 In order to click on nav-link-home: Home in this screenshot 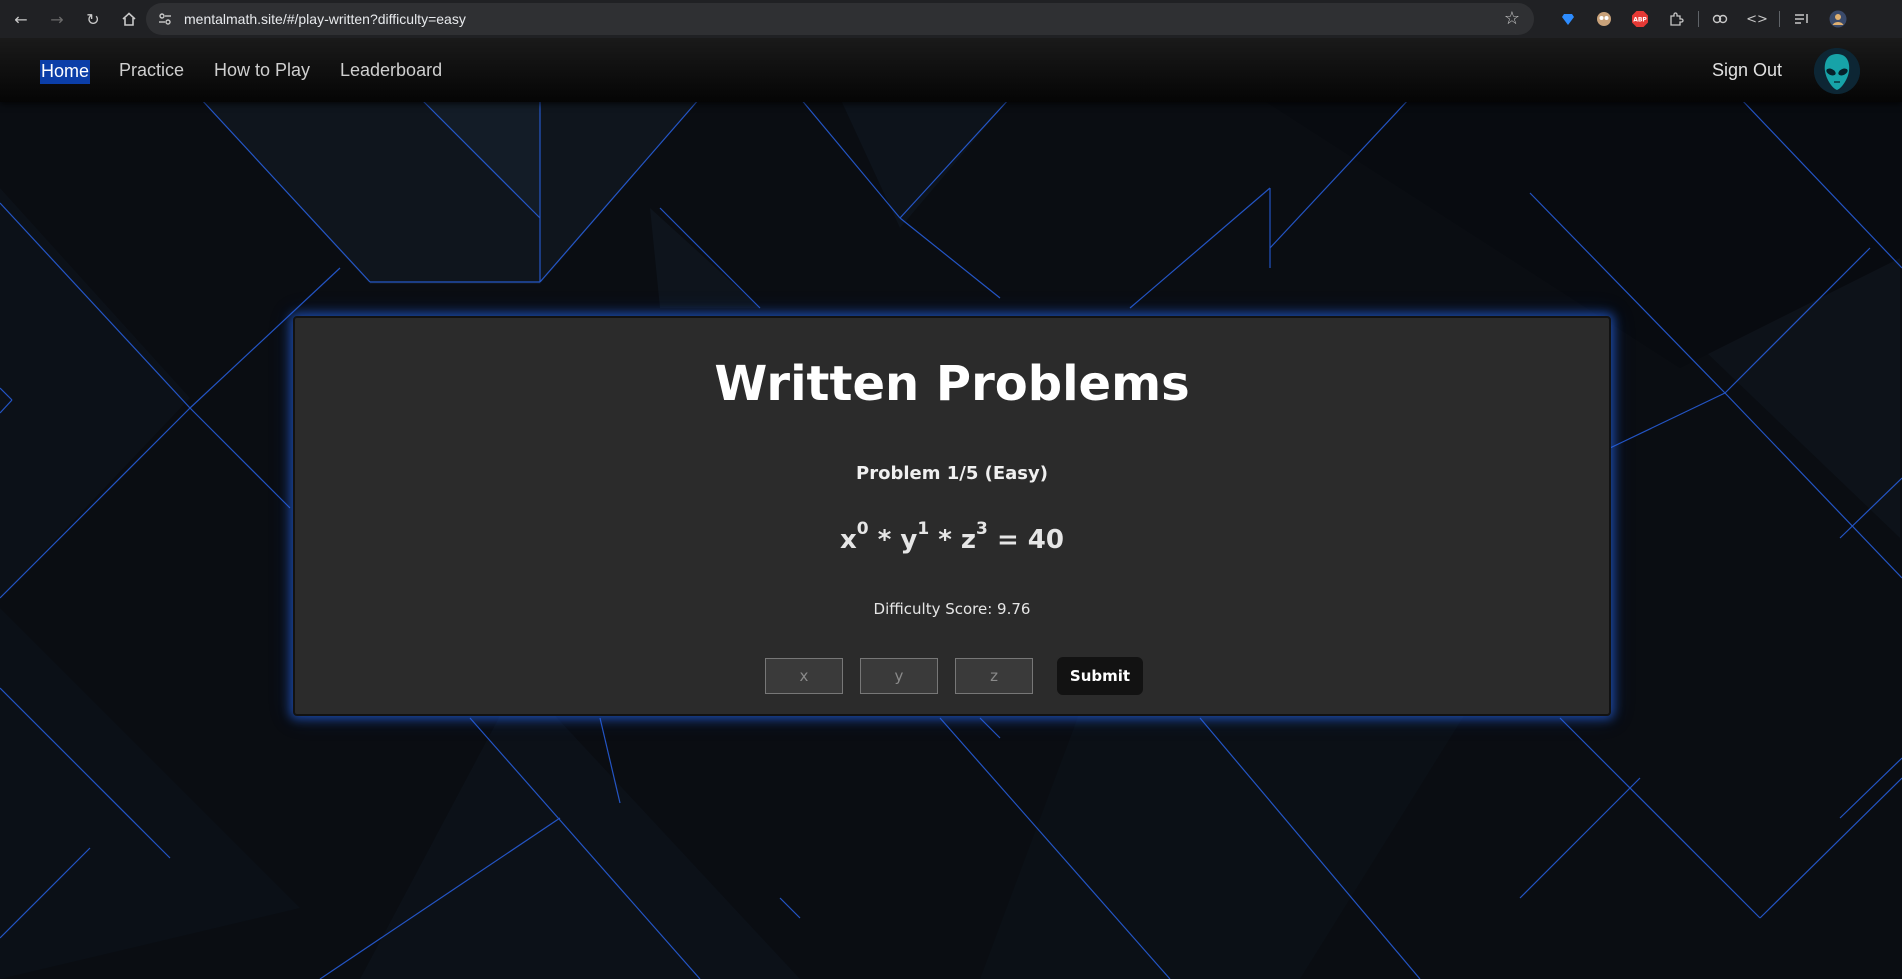, I will do `click(65, 72)`.